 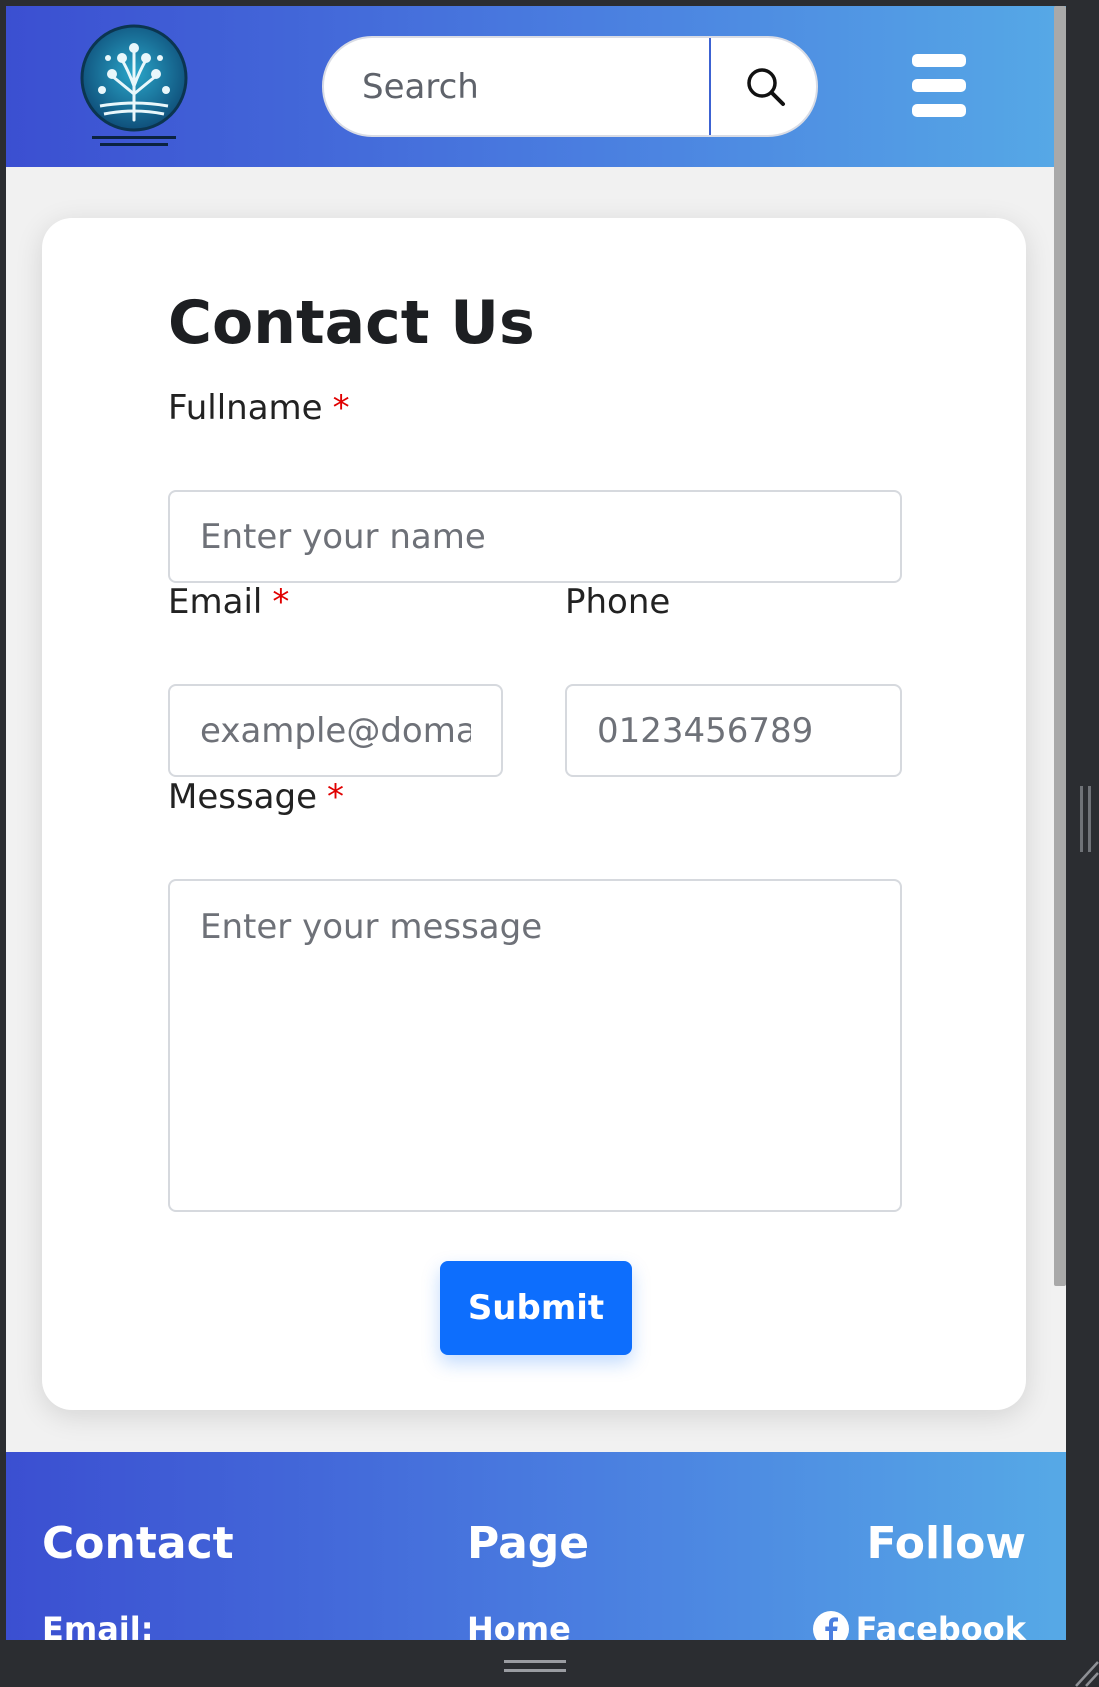 What do you see at coordinates (535, 1045) in the screenshot?
I see `message-textarea` at bounding box center [535, 1045].